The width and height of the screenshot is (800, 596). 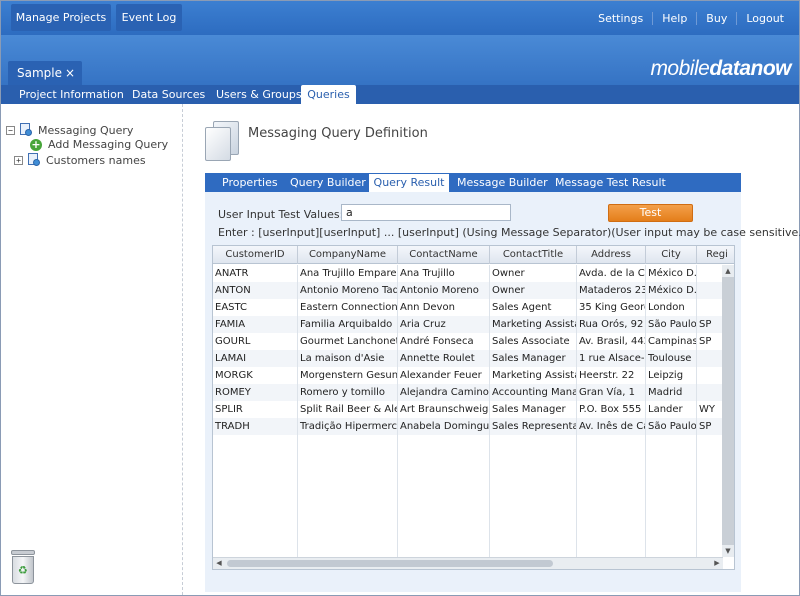 What do you see at coordinates (502, 182) in the screenshot?
I see `tab-message-builder: Message Builder` at bounding box center [502, 182].